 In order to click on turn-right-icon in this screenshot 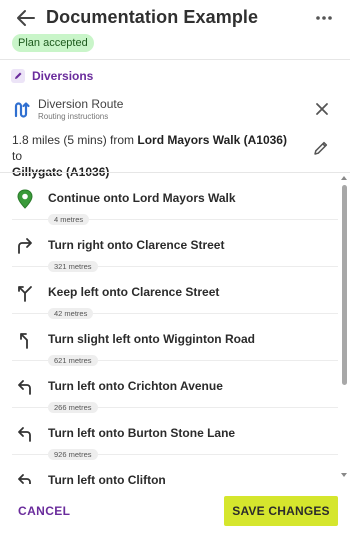, I will do `click(25, 246)`.